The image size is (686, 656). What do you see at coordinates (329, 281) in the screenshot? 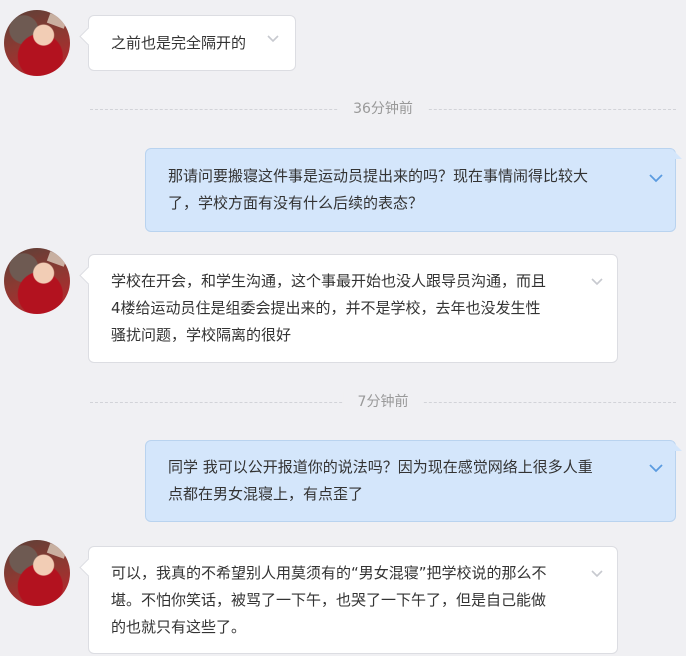
I see `message-text-line: 学校在开会，和学生沟通，这个事最开始也没人跟导员沟通，而且` at bounding box center [329, 281].